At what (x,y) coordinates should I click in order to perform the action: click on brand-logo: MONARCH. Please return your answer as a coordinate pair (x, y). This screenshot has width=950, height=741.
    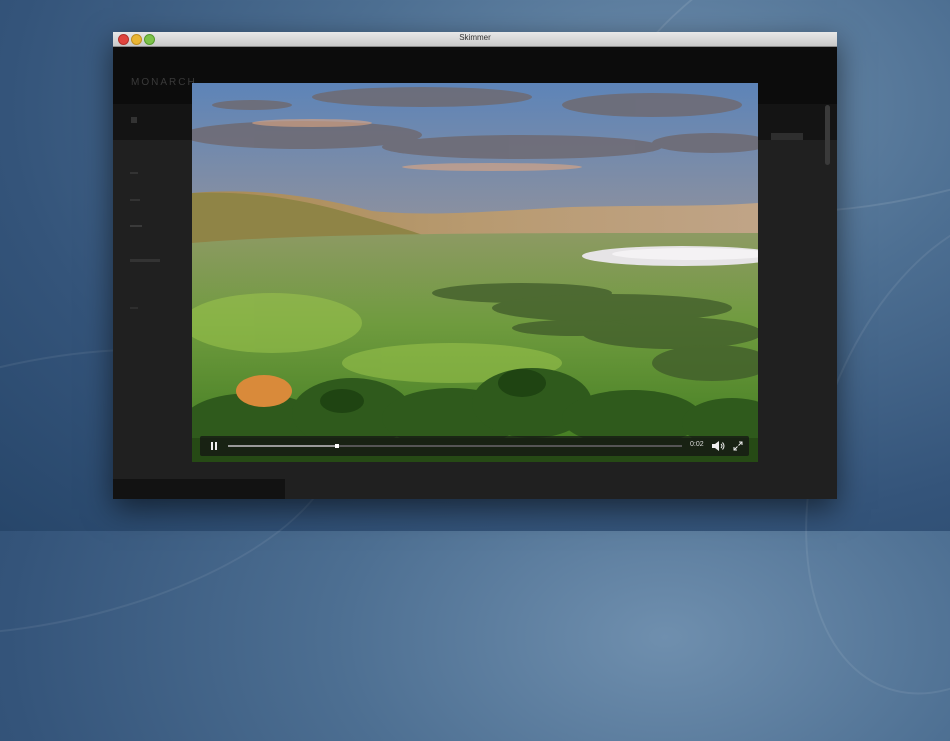
    Looking at the image, I should click on (164, 82).